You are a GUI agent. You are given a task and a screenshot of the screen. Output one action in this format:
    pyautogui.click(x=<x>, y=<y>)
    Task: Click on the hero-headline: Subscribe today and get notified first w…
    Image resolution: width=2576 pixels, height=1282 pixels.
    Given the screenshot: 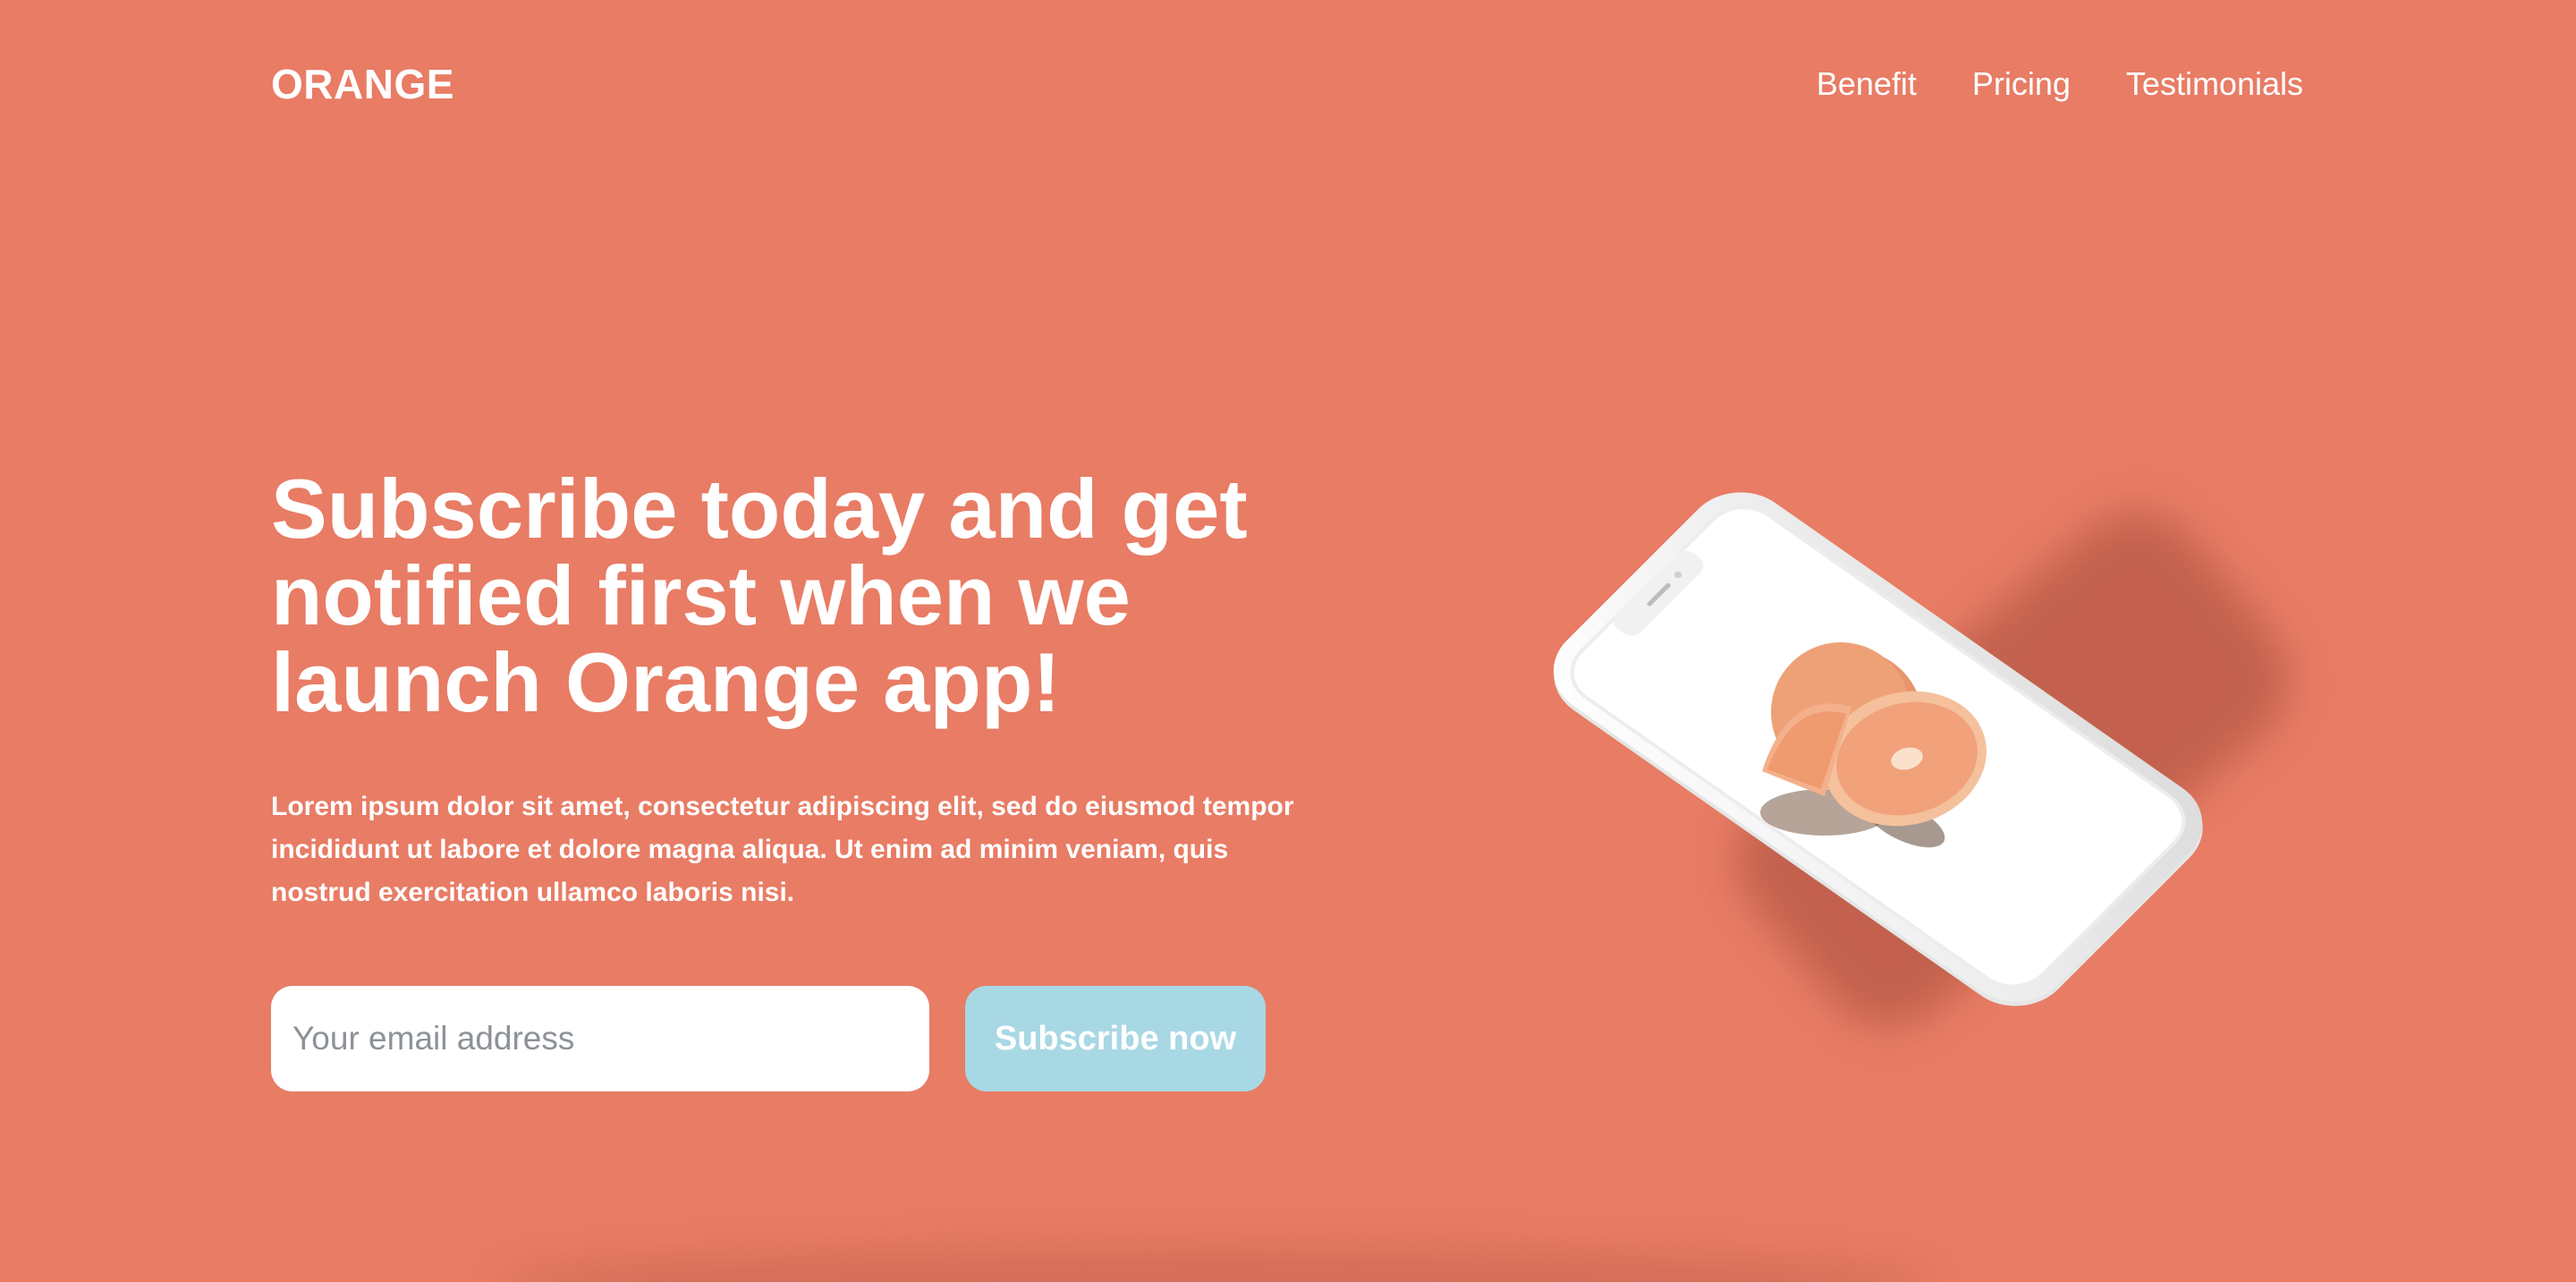 What is the action you would take?
    pyautogui.click(x=759, y=595)
    